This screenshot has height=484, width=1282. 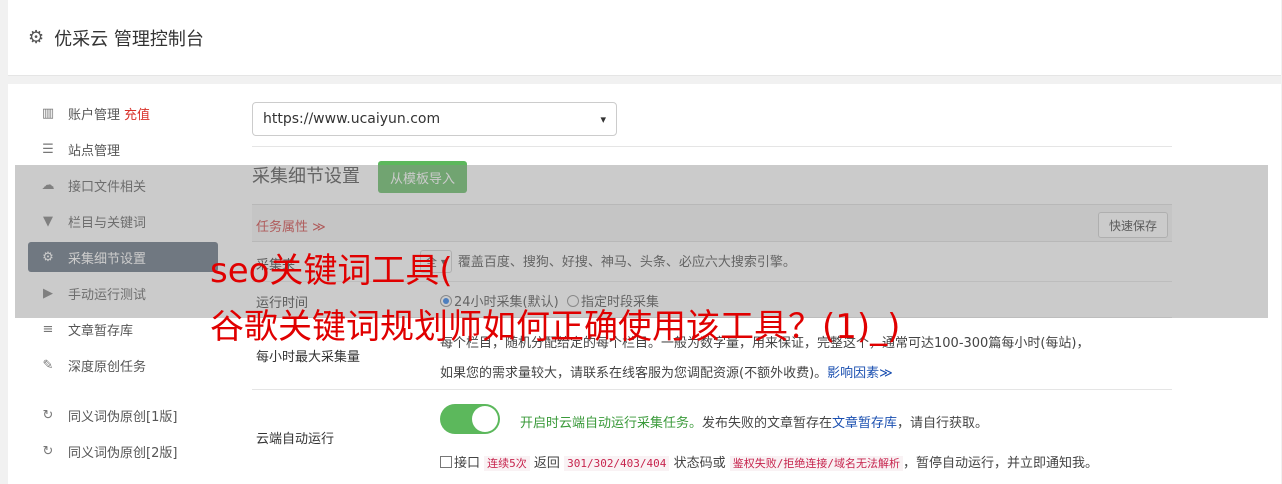 I want to click on sidebar-item-synonym-v2: ↻ 同义词伪原创[2版], so click(x=123, y=451).